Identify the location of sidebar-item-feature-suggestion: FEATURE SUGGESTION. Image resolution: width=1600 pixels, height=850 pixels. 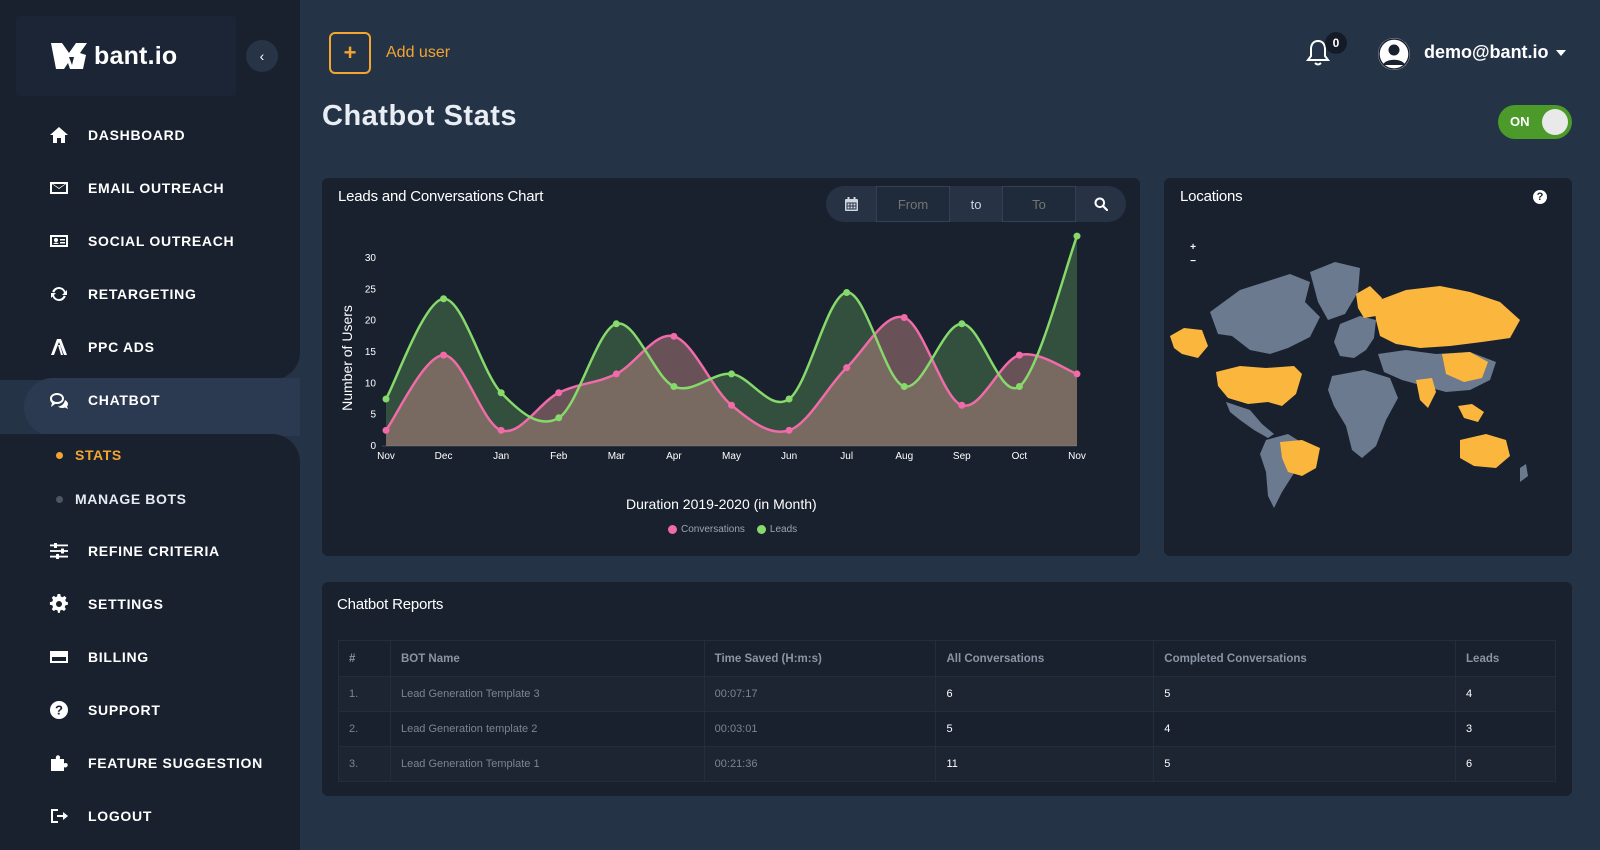
(155, 763).